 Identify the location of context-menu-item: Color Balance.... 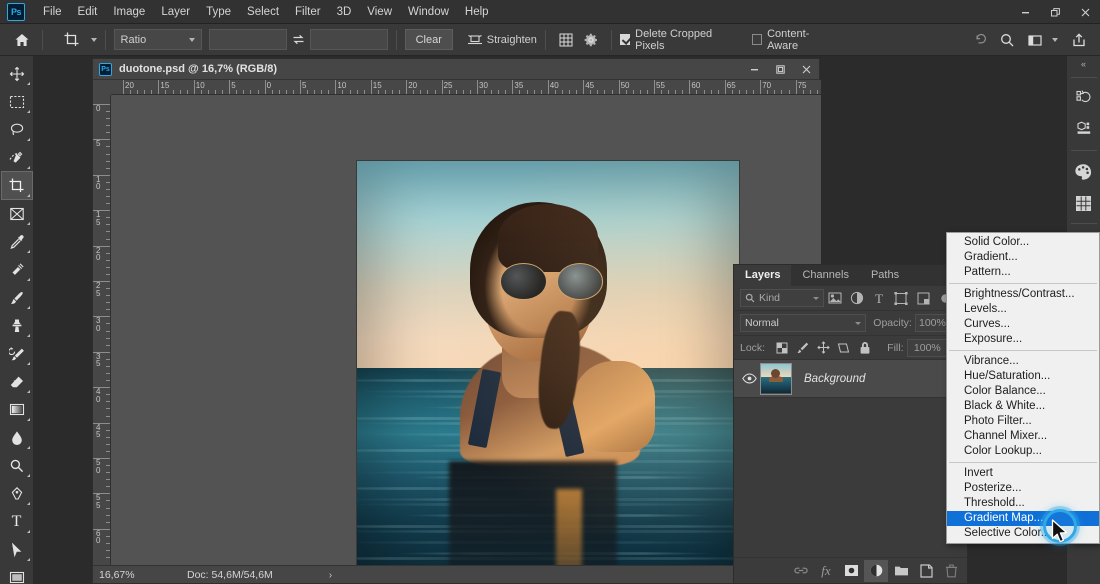
(1023, 391).